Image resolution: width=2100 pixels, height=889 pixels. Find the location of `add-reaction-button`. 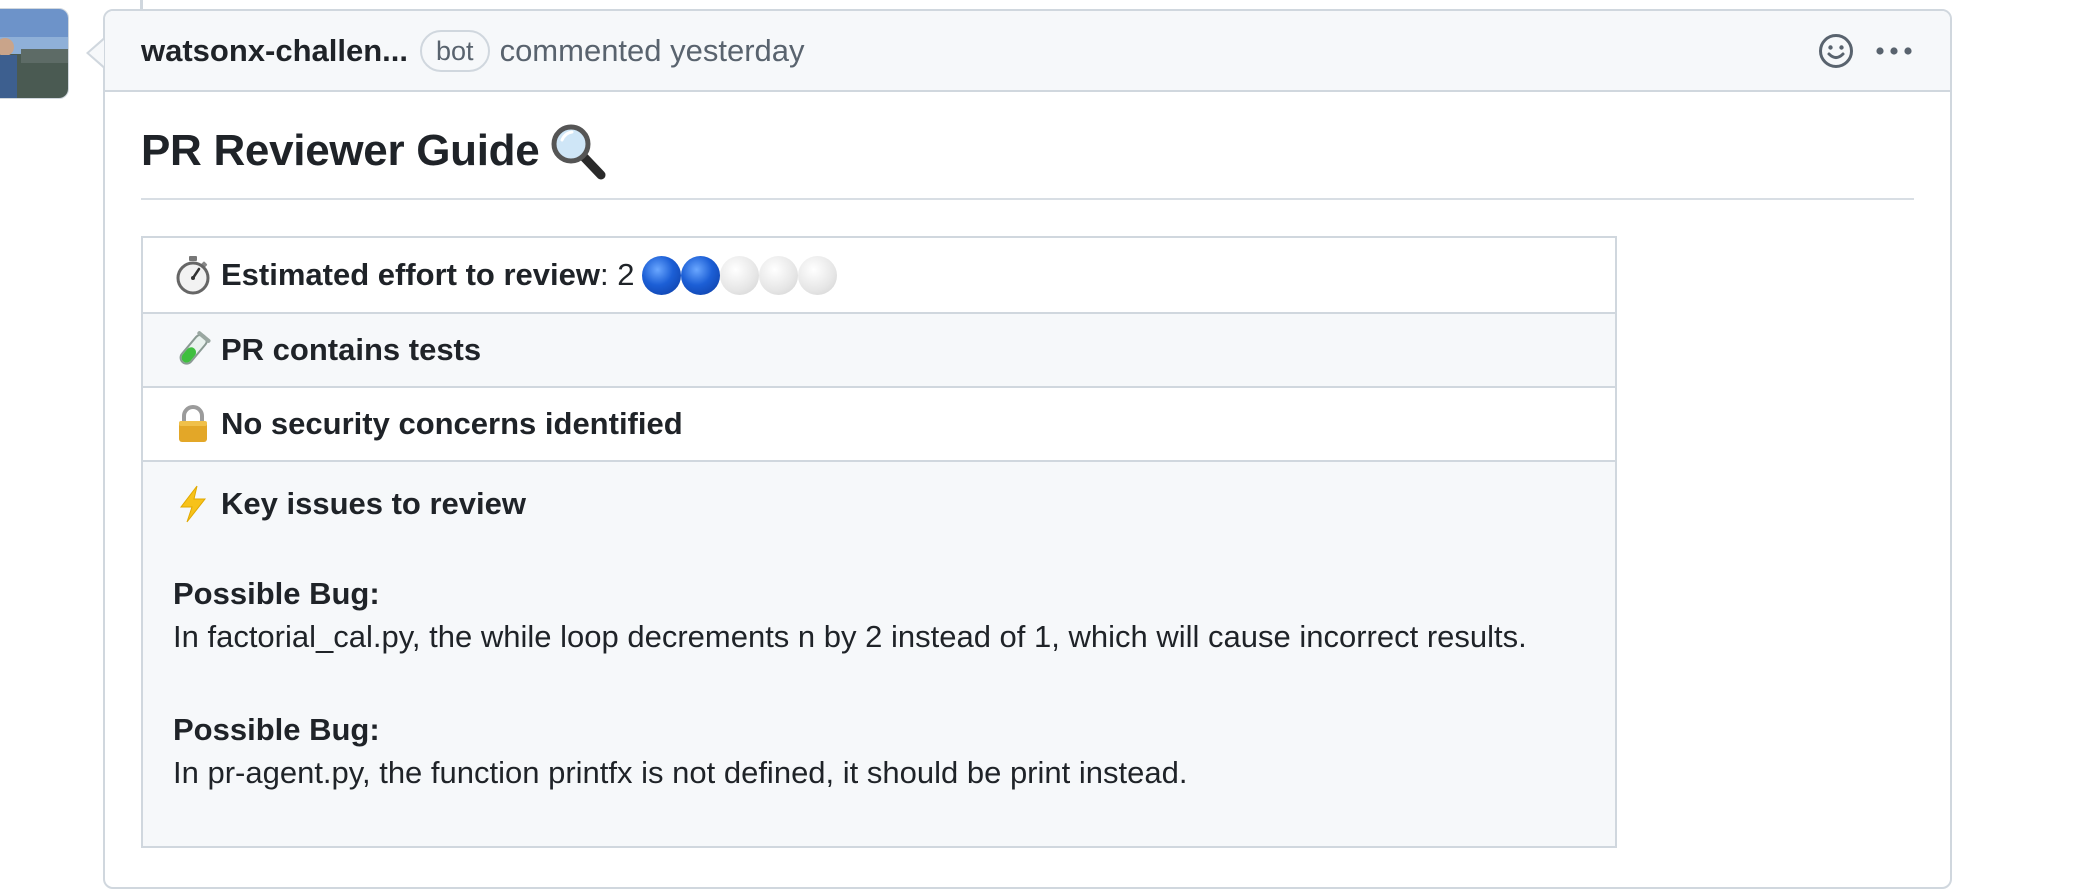

add-reaction-button is located at coordinates (1836, 51).